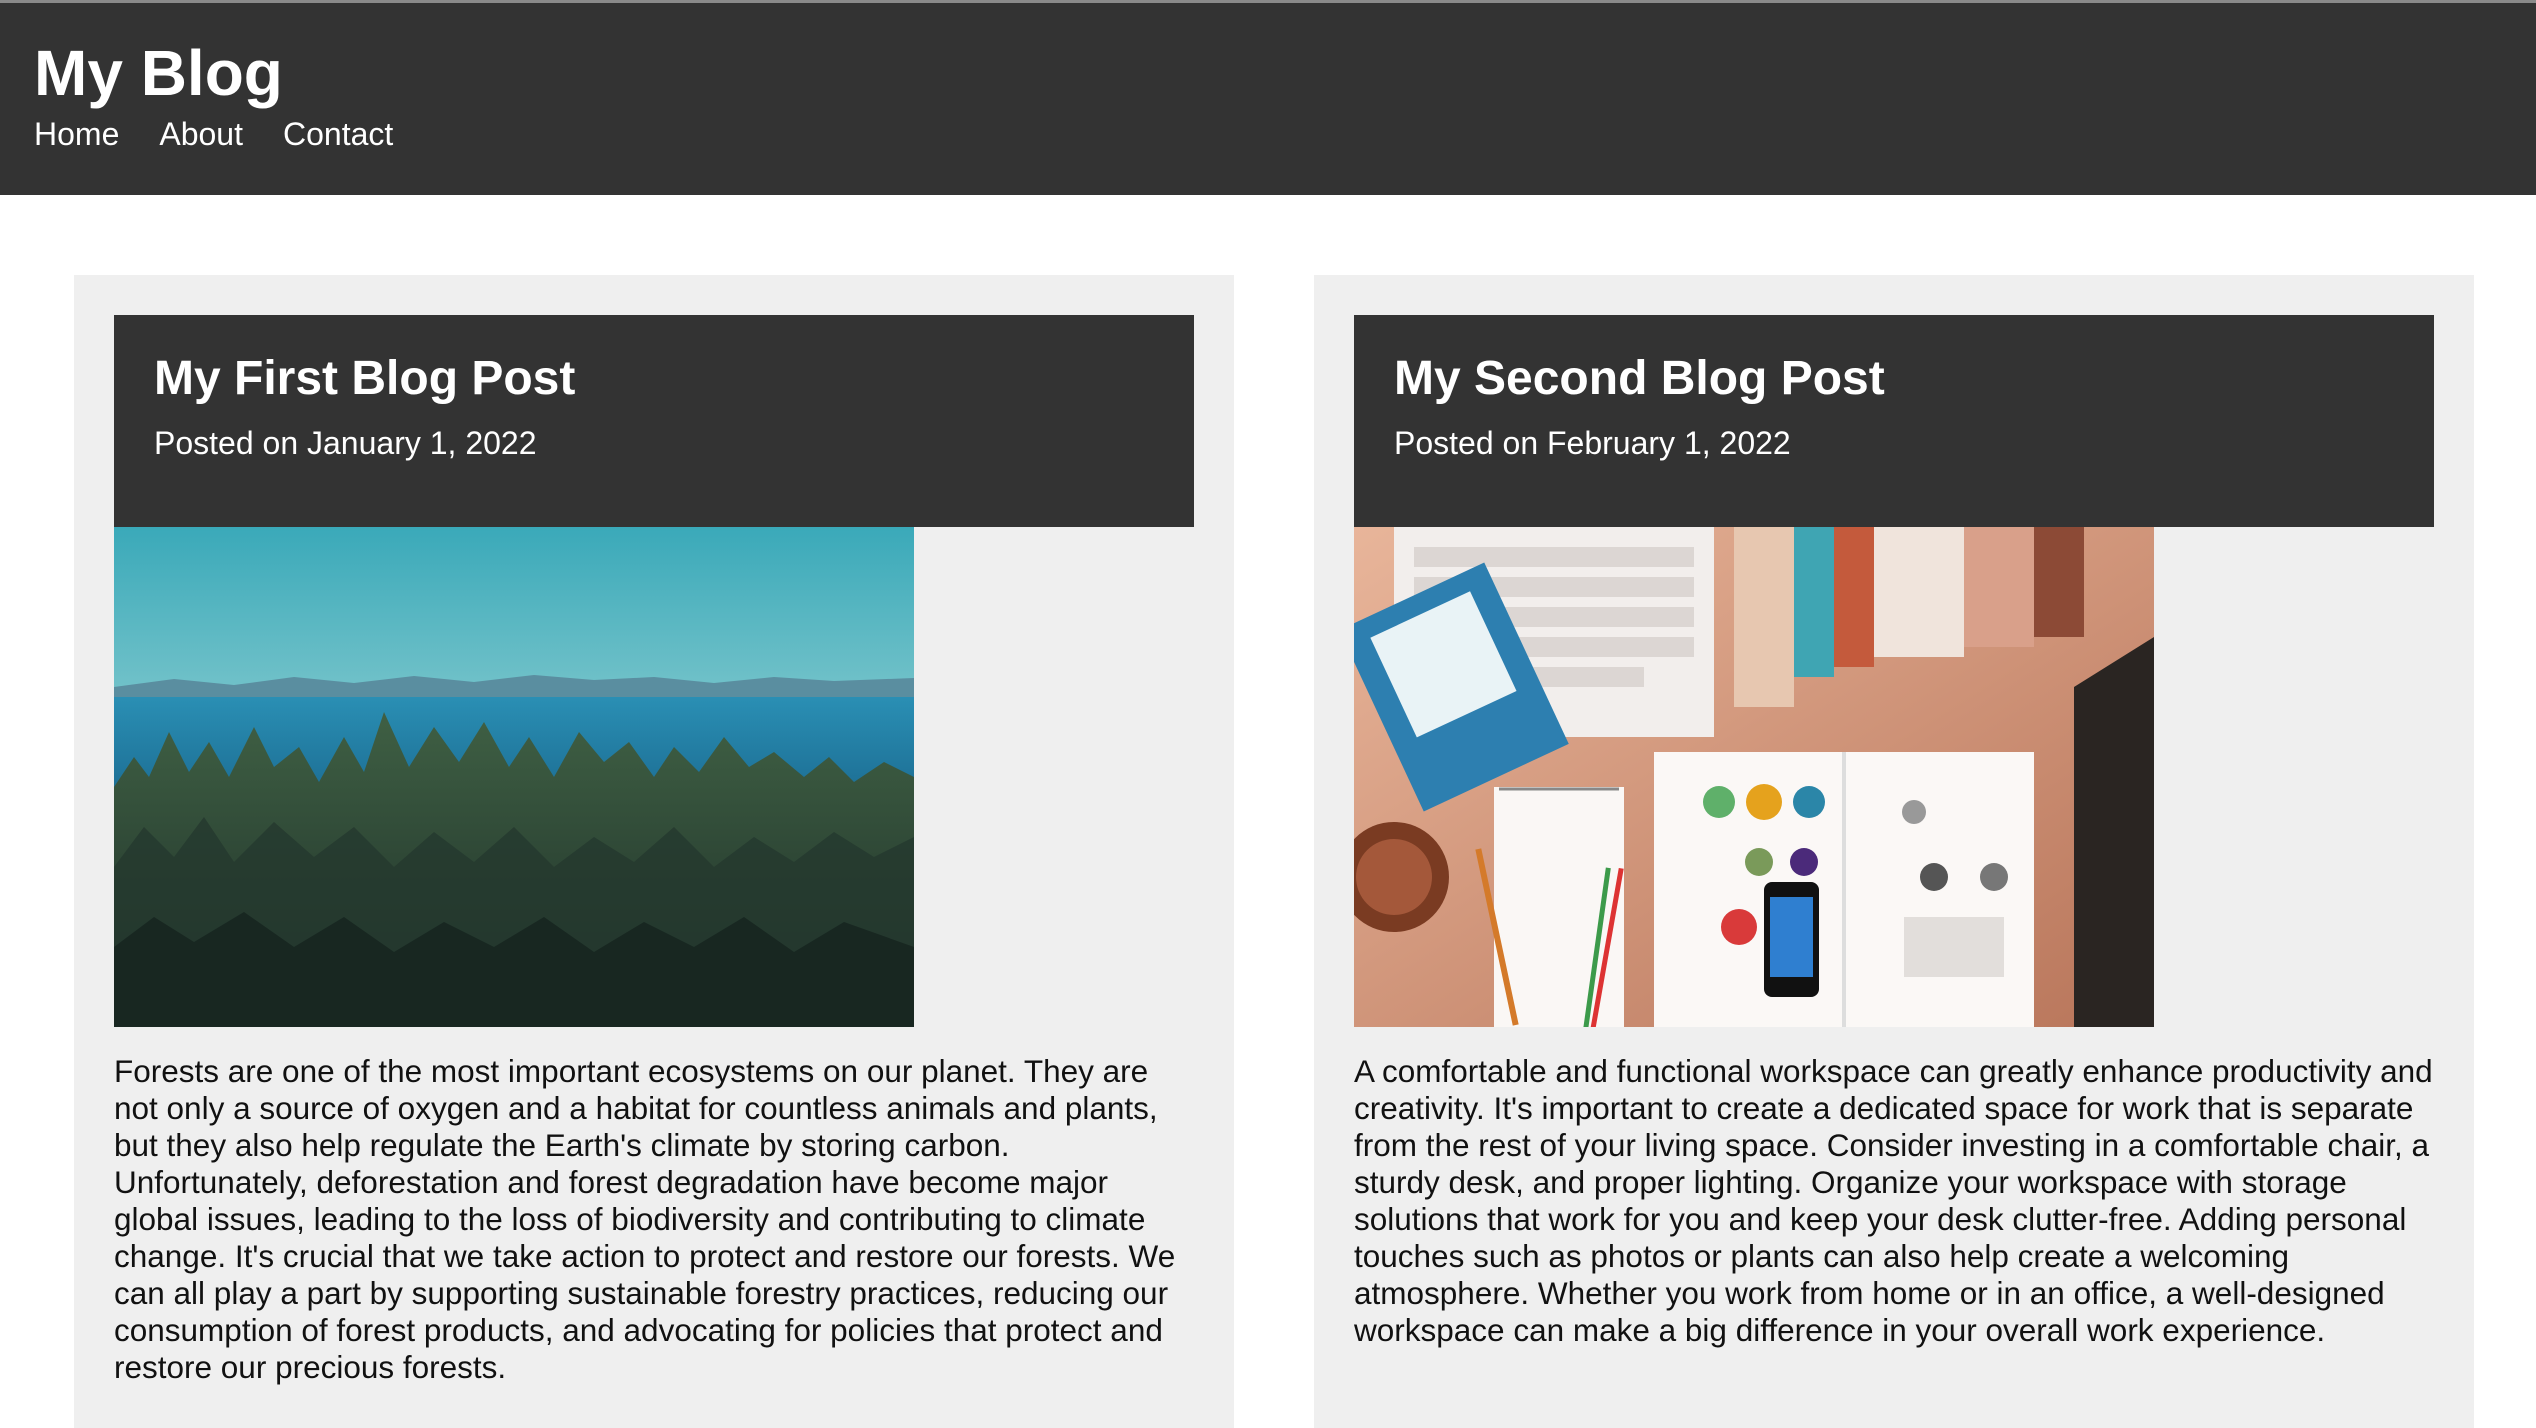 The height and width of the screenshot is (1428, 2536). Describe the element at coordinates (1754, 777) in the screenshot. I see `desk-workspace-photo` at that location.